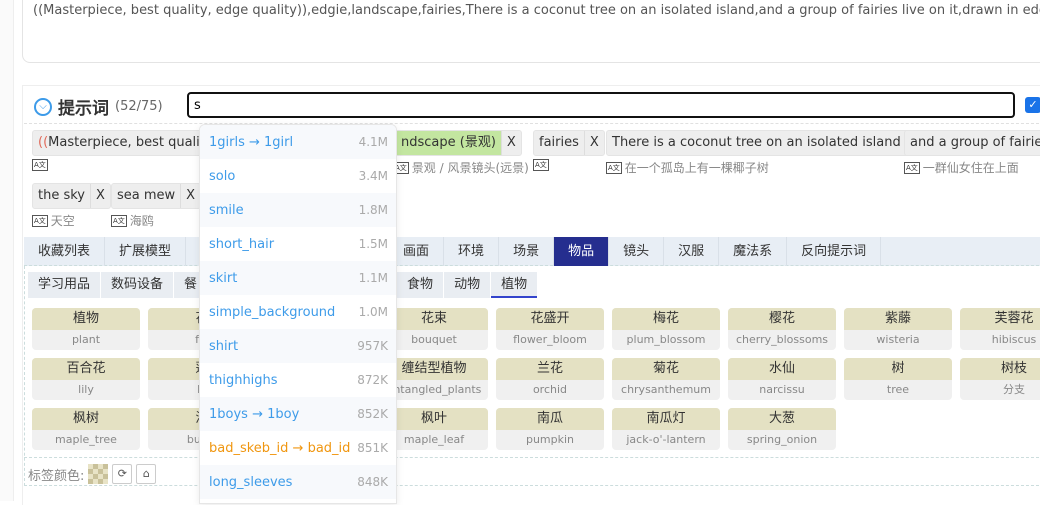 This screenshot has width=1040, height=505. I want to click on suggestion-item: skirt 1.1M, so click(298, 278).